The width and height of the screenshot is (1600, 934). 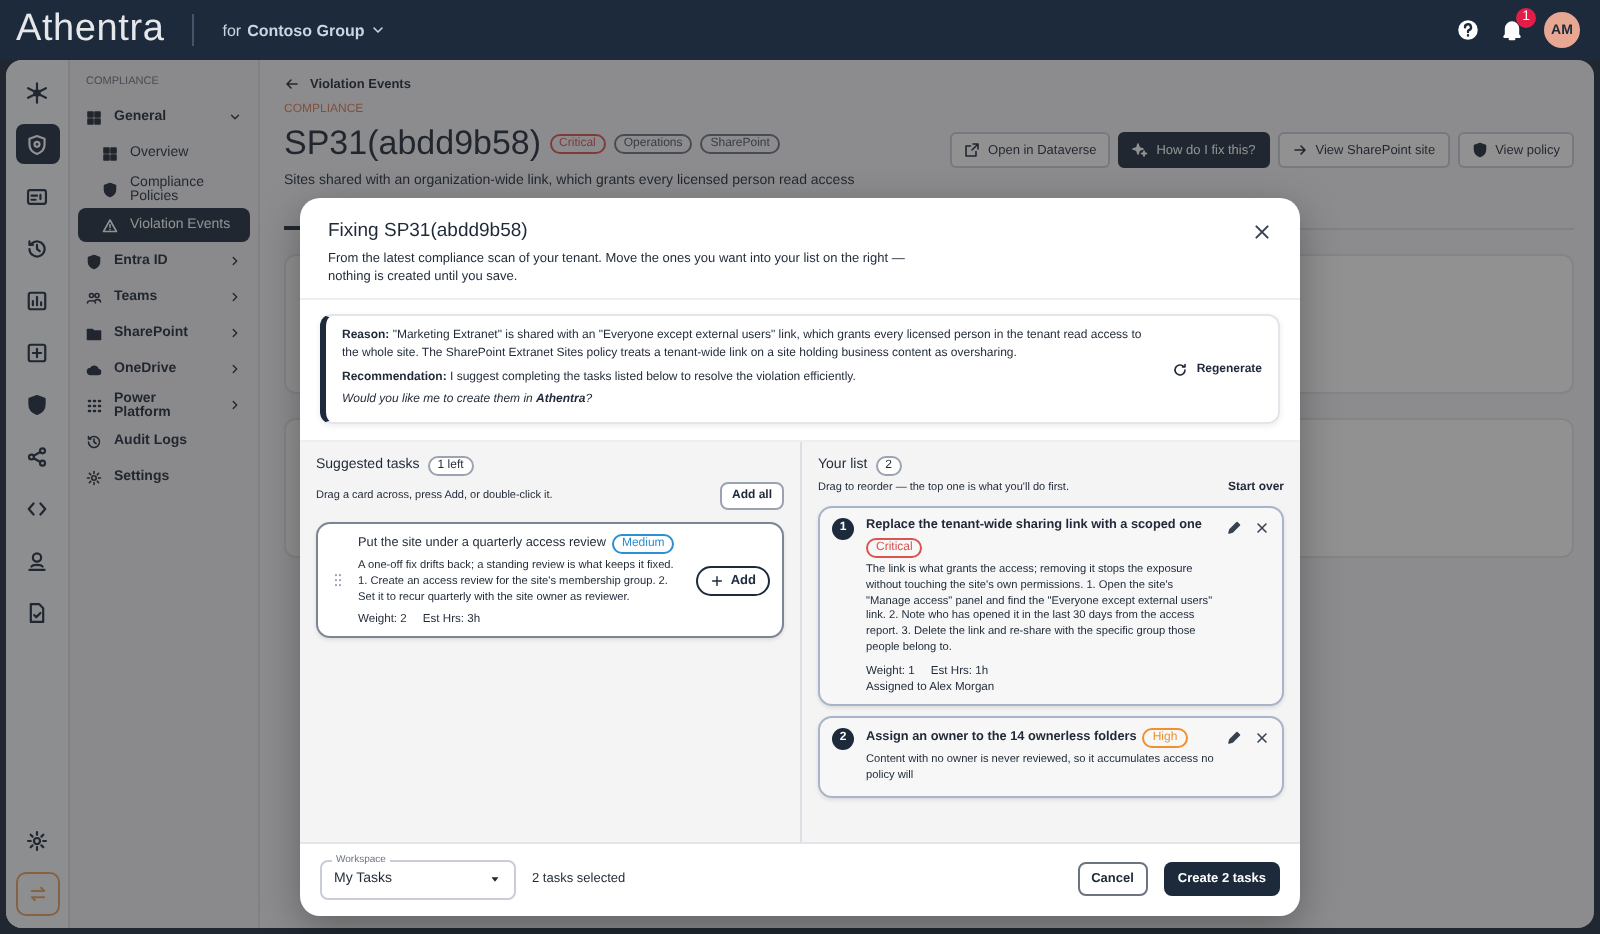 I want to click on arrow-left-icon, so click(x=292, y=84).